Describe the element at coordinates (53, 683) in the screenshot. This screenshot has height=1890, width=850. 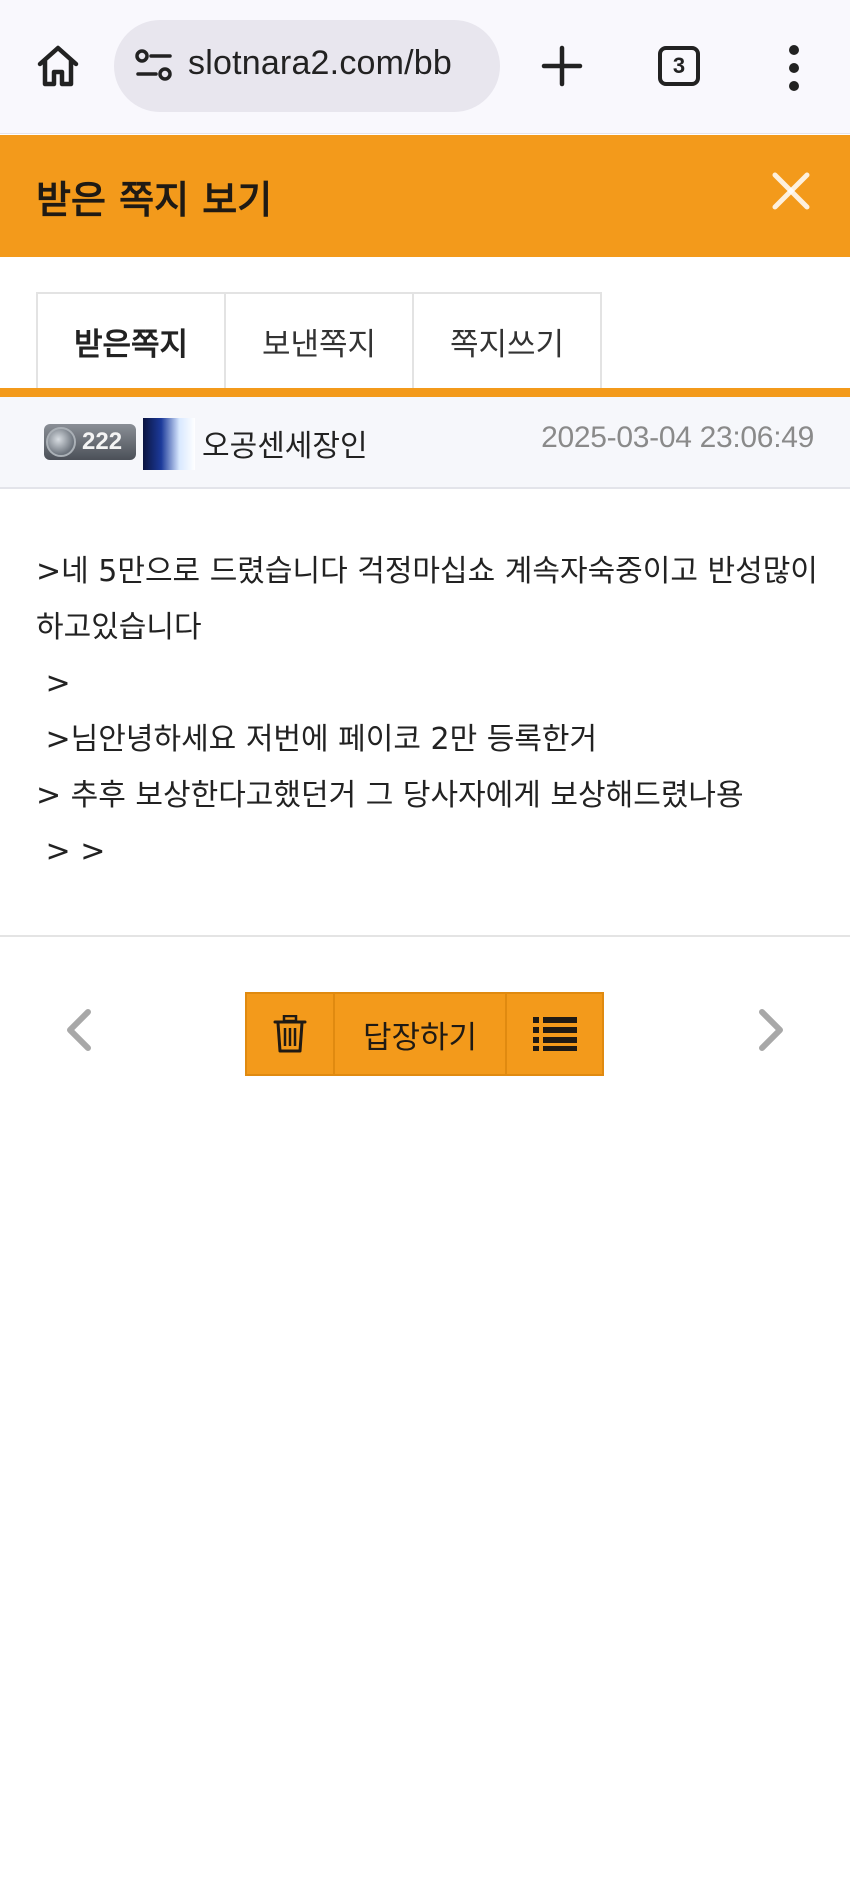
I see `message-line: >` at that location.